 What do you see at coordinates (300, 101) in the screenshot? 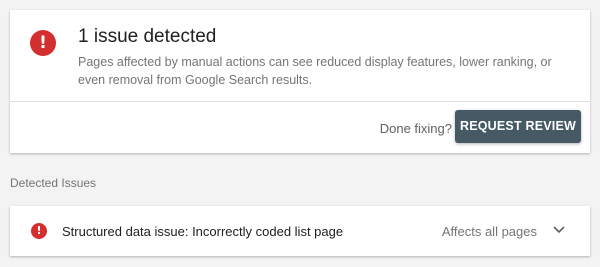
I see `divider` at bounding box center [300, 101].